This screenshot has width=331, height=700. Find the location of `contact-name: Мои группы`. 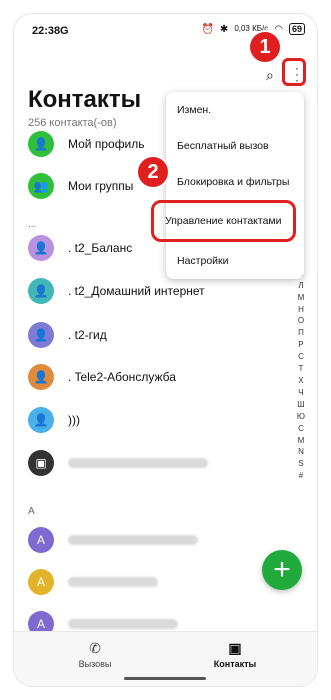

contact-name: Мои группы is located at coordinates (101, 186).